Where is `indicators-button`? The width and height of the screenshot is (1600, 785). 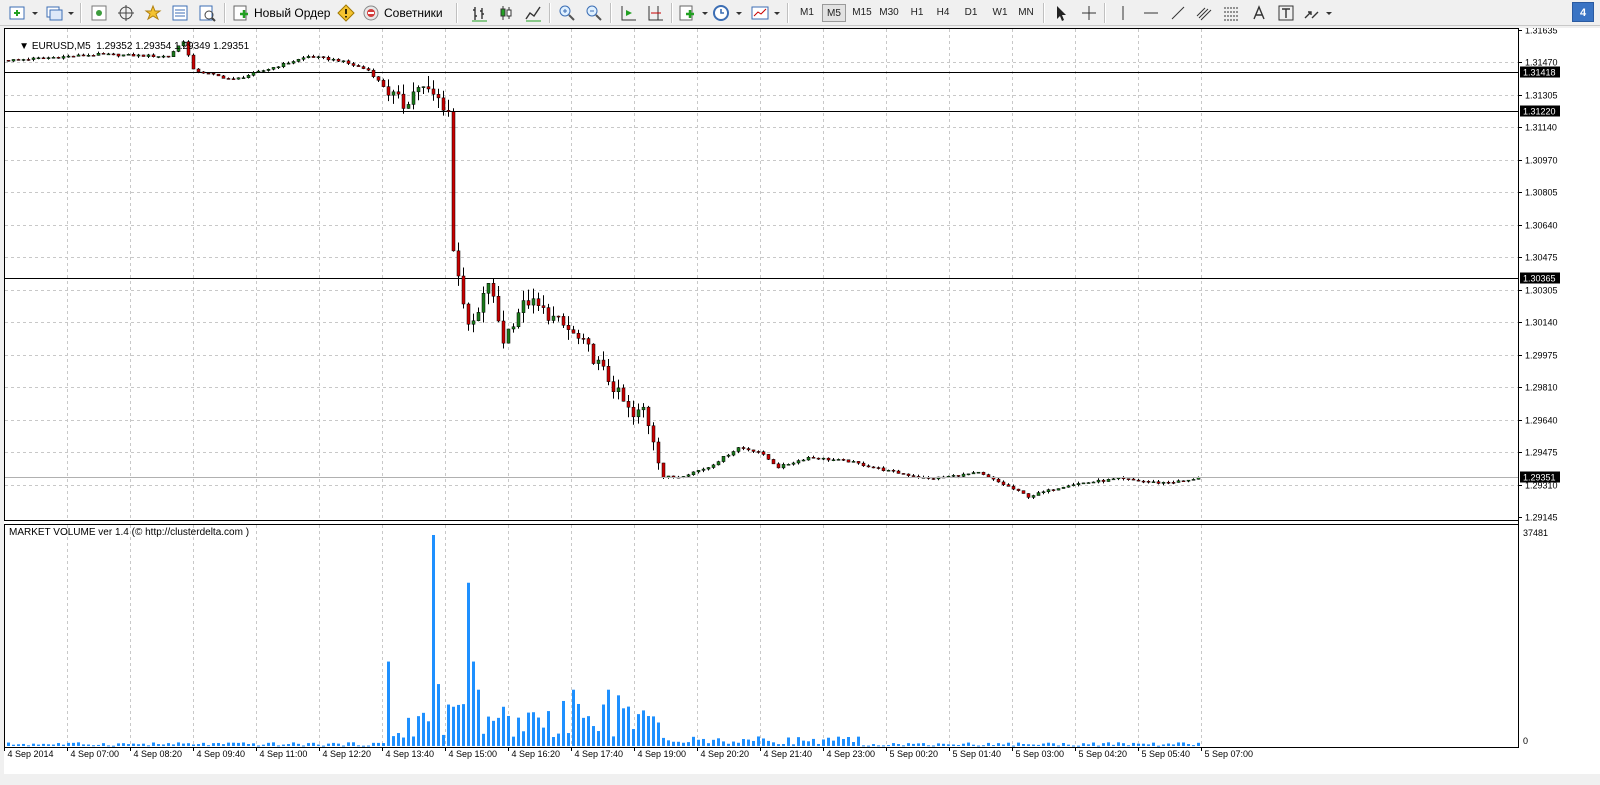
indicators-button is located at coordinates (693, 13).